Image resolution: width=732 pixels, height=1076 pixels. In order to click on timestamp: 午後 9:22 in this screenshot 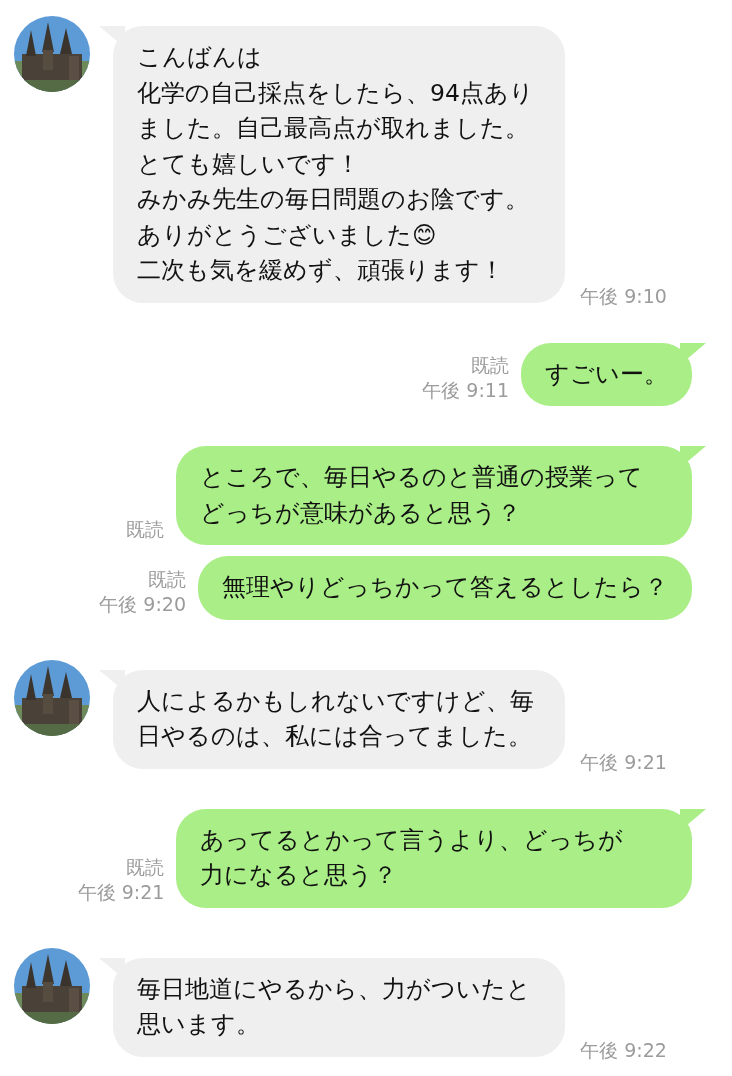, I will do `click(623, 1050)`.